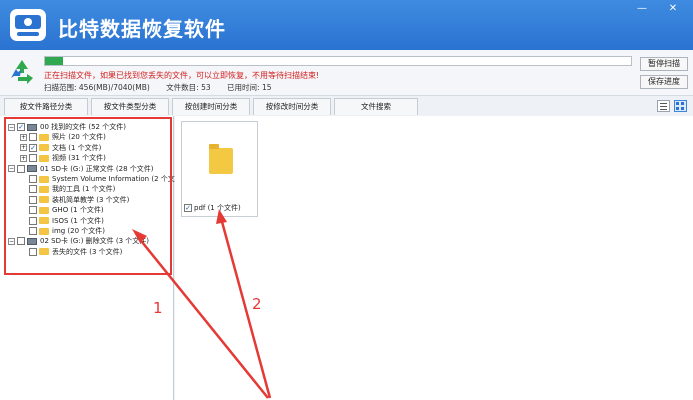 Image resolution: width=693 pixels, height=400 pixels. I want to click on file-card-text: pdf (1 个文件), so click(217, 208).